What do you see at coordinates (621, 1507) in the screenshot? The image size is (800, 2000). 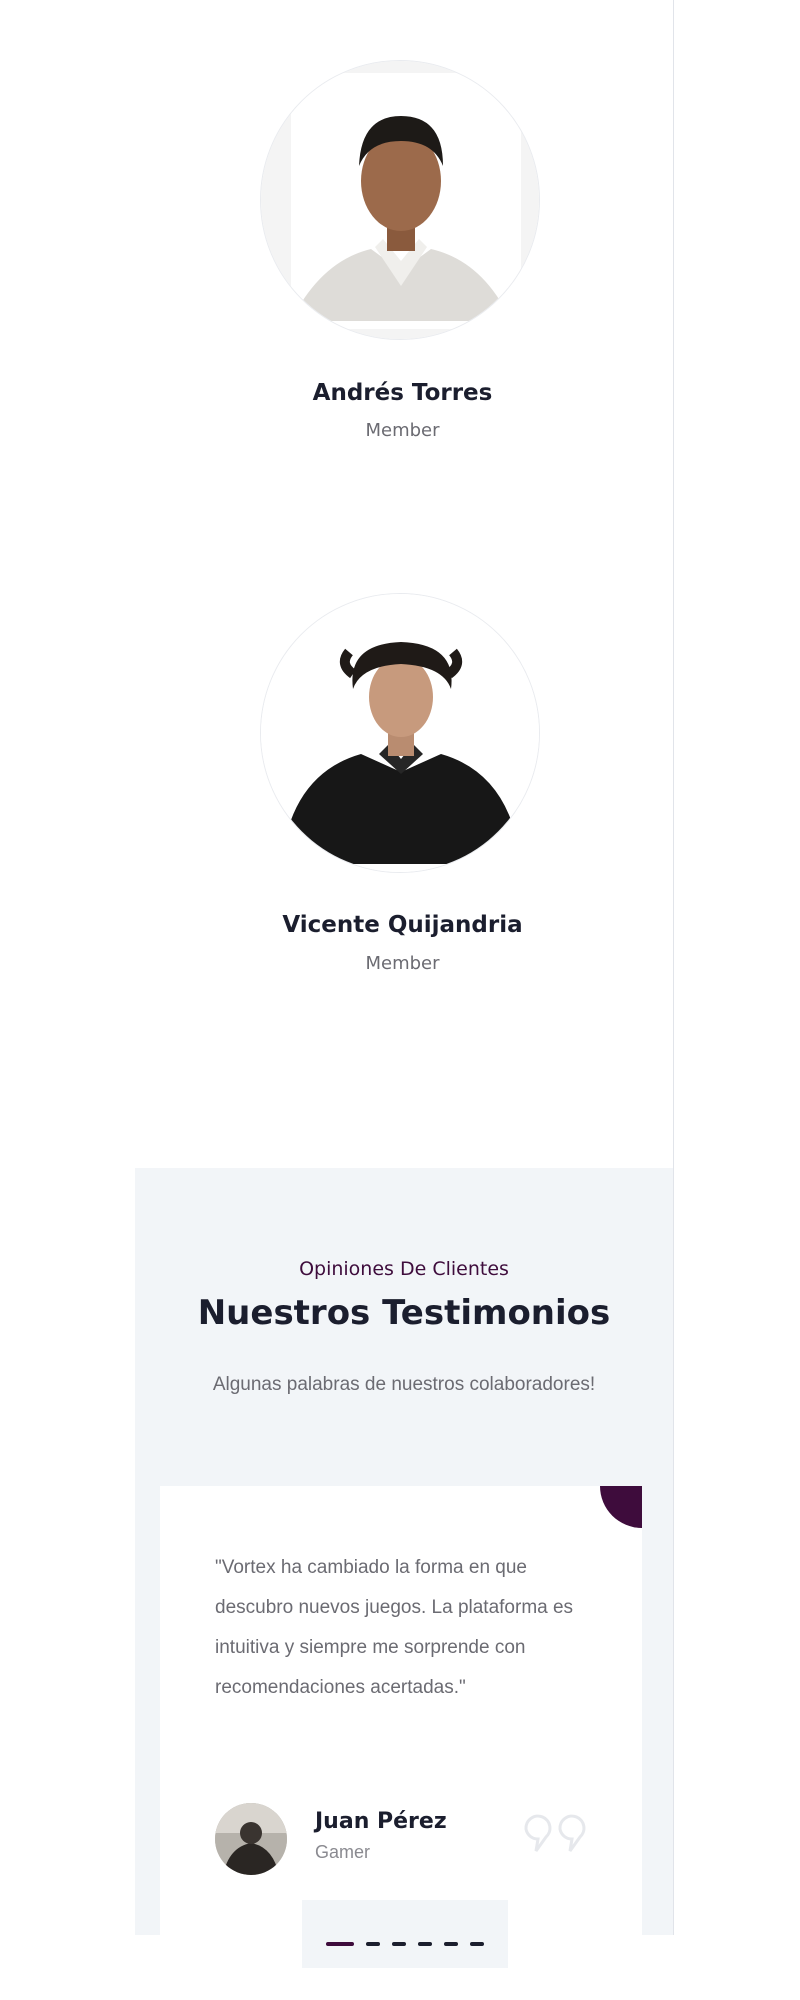 I see `card-corner-accent` at bounding box center [621, 1507].